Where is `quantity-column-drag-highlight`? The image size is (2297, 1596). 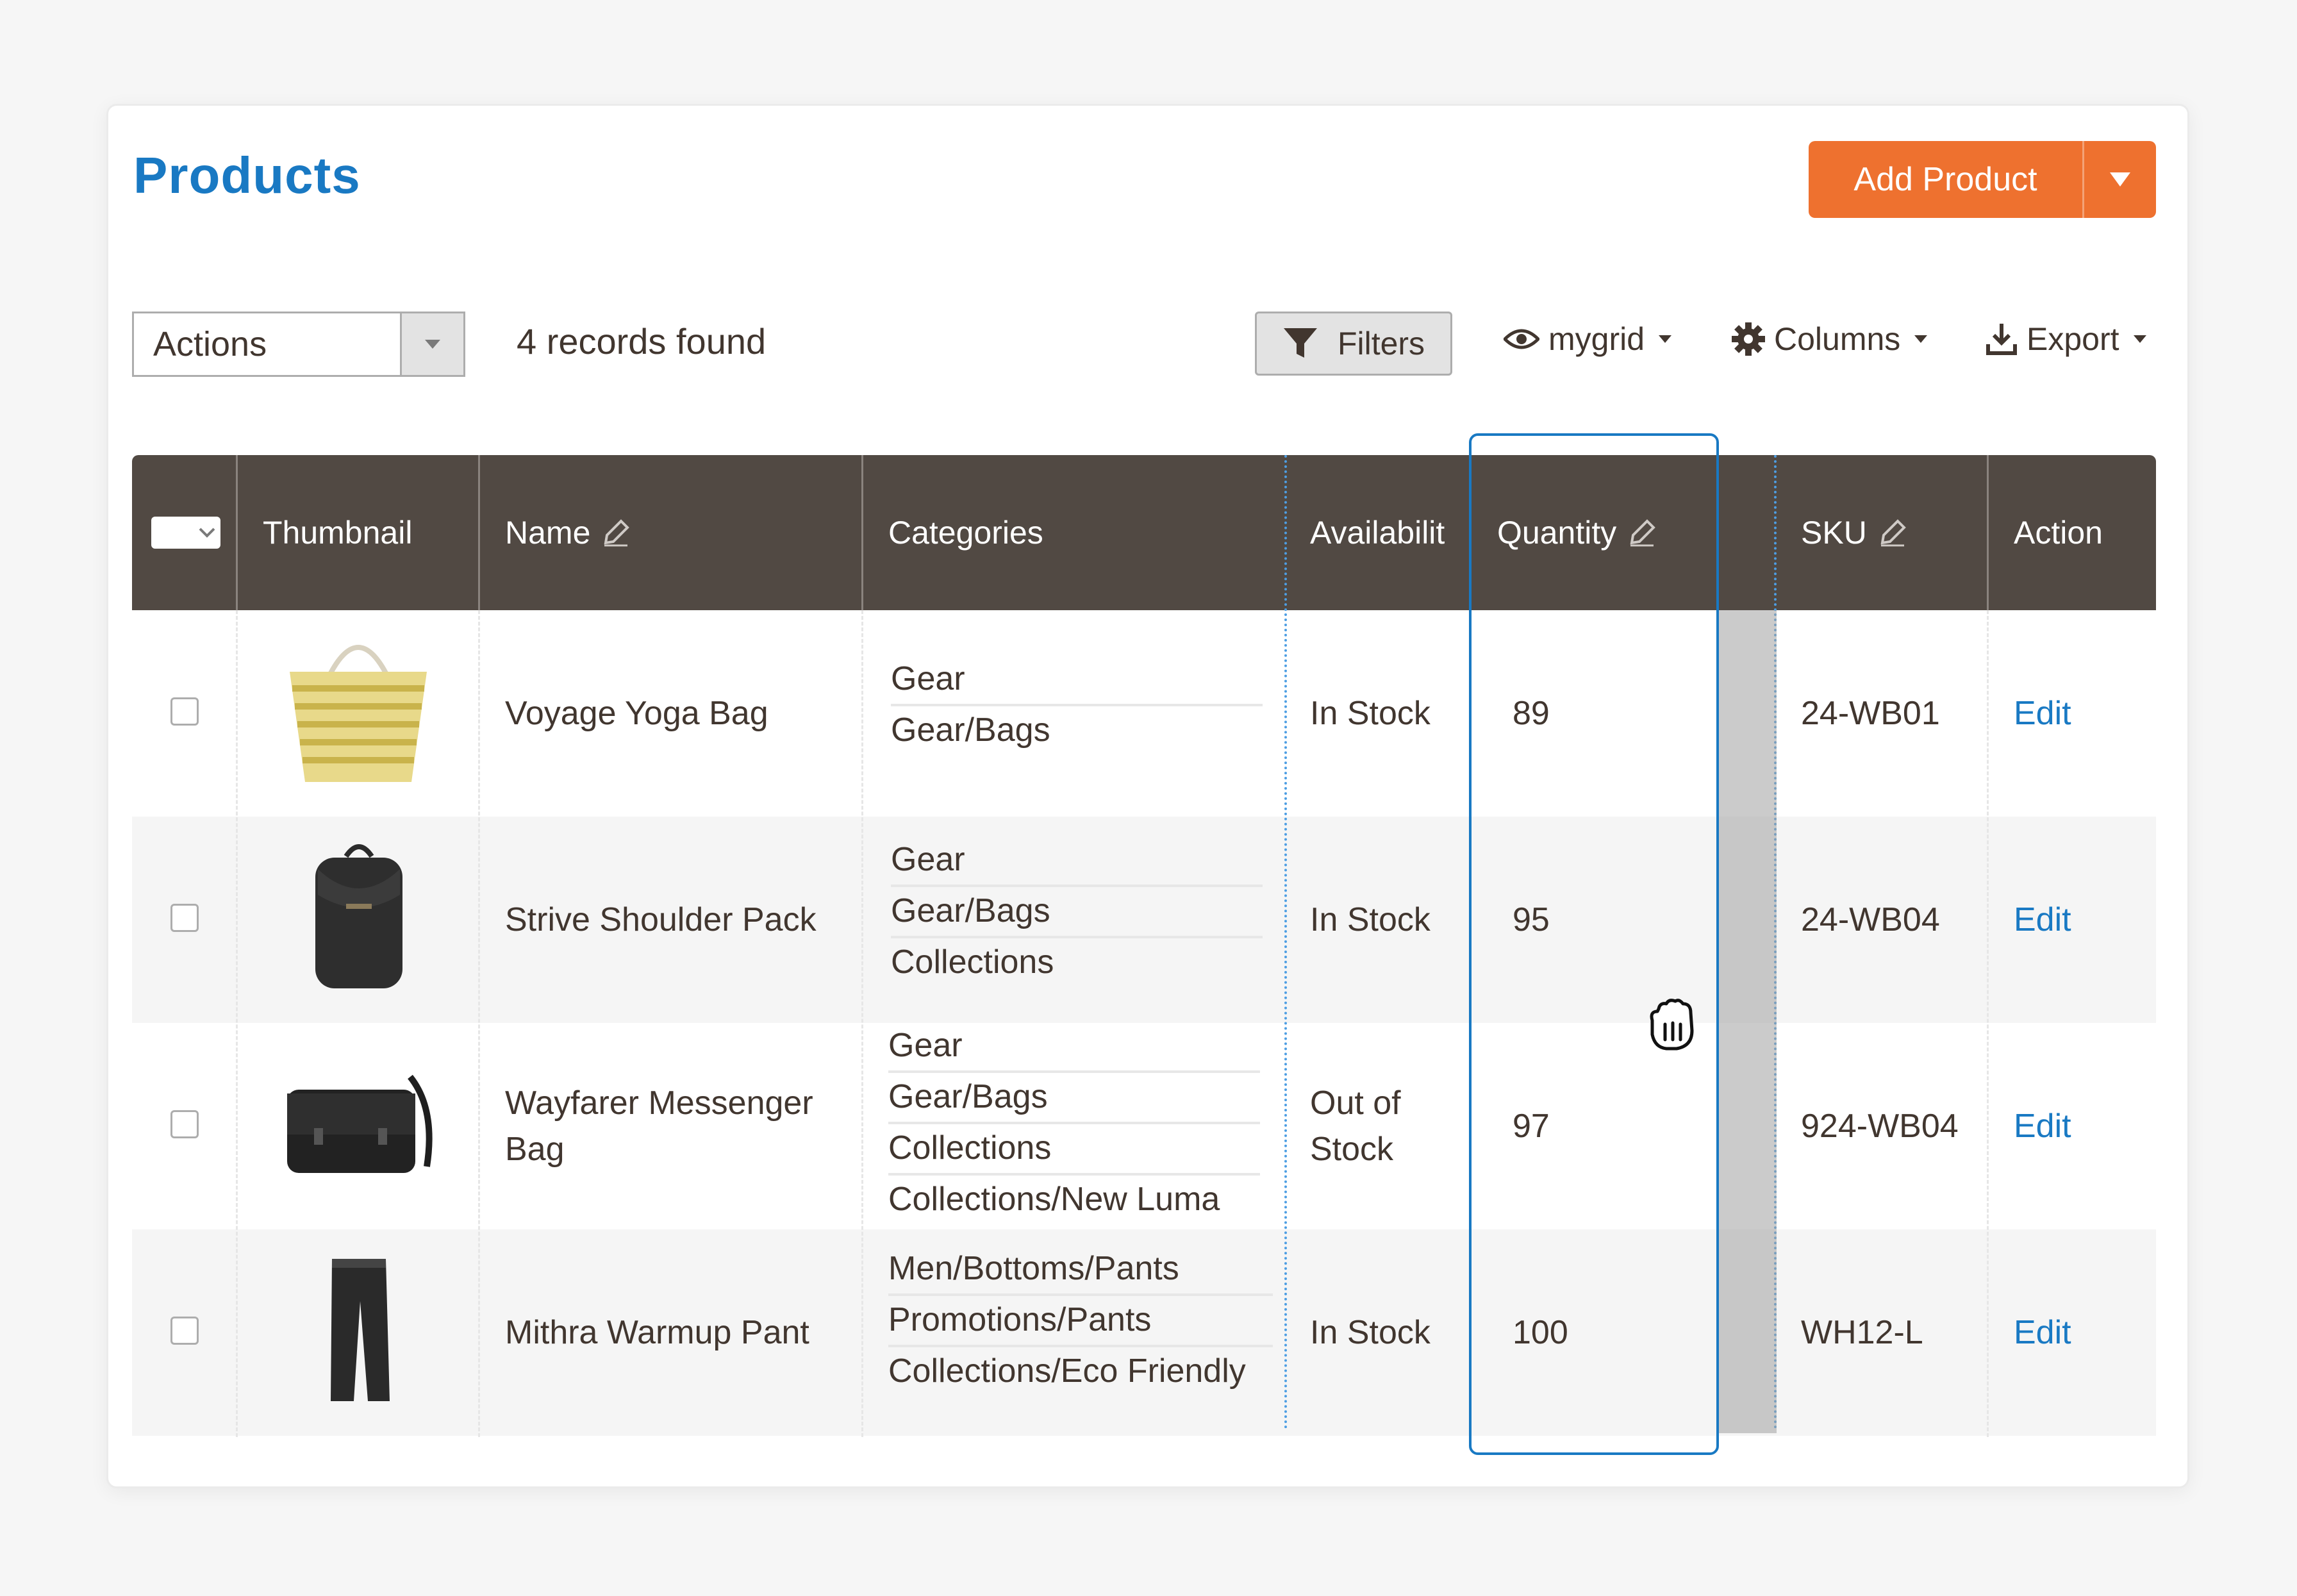 quantity-column-drag-highlight is located at coordinates (1594, 944).